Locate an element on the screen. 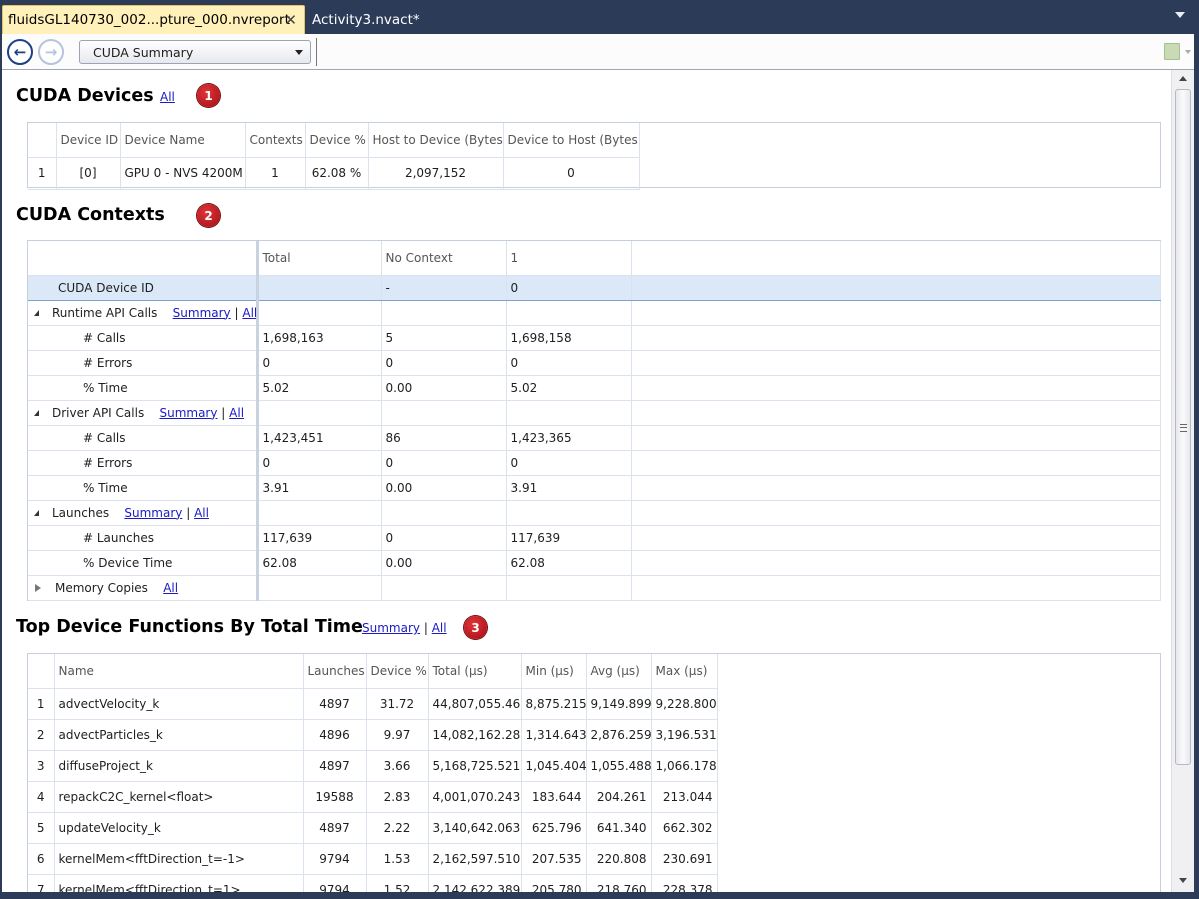 This screenshot has width=1199, height=899. row-index: 1 is located at coordinates (42, 173).